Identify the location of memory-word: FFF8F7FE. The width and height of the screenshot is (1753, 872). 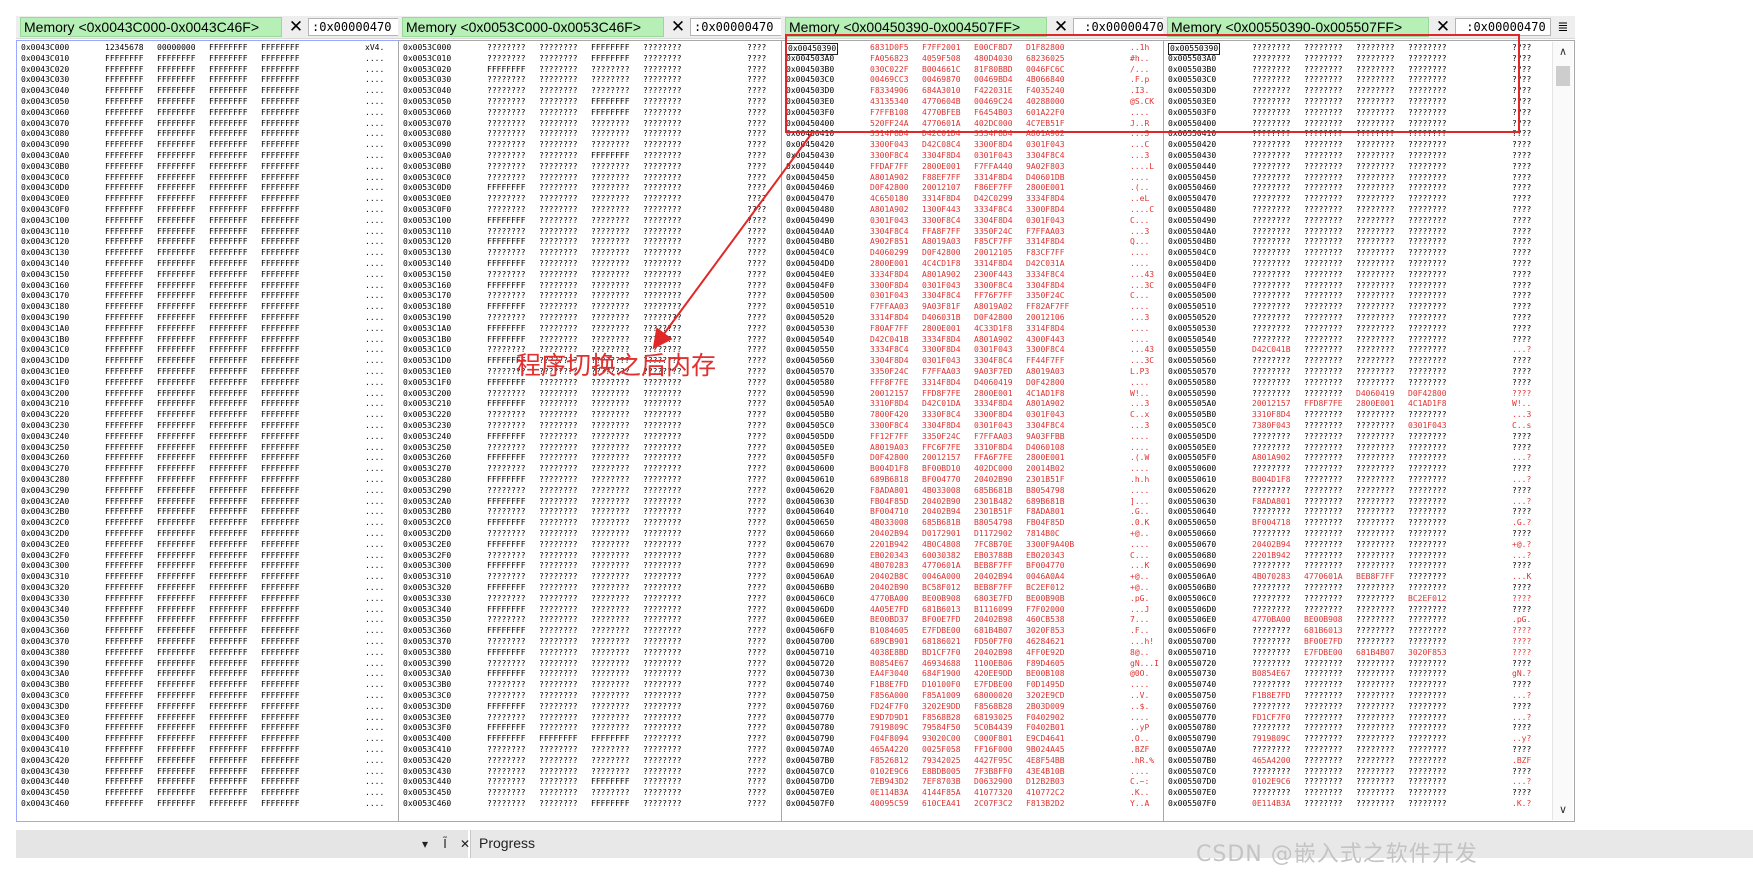
(889, 383).